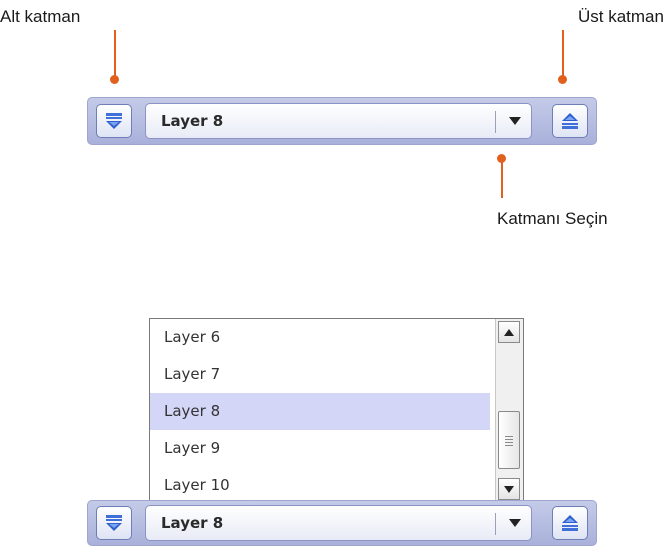  I want to click on list-item: Layer 9, so click(320, 448).